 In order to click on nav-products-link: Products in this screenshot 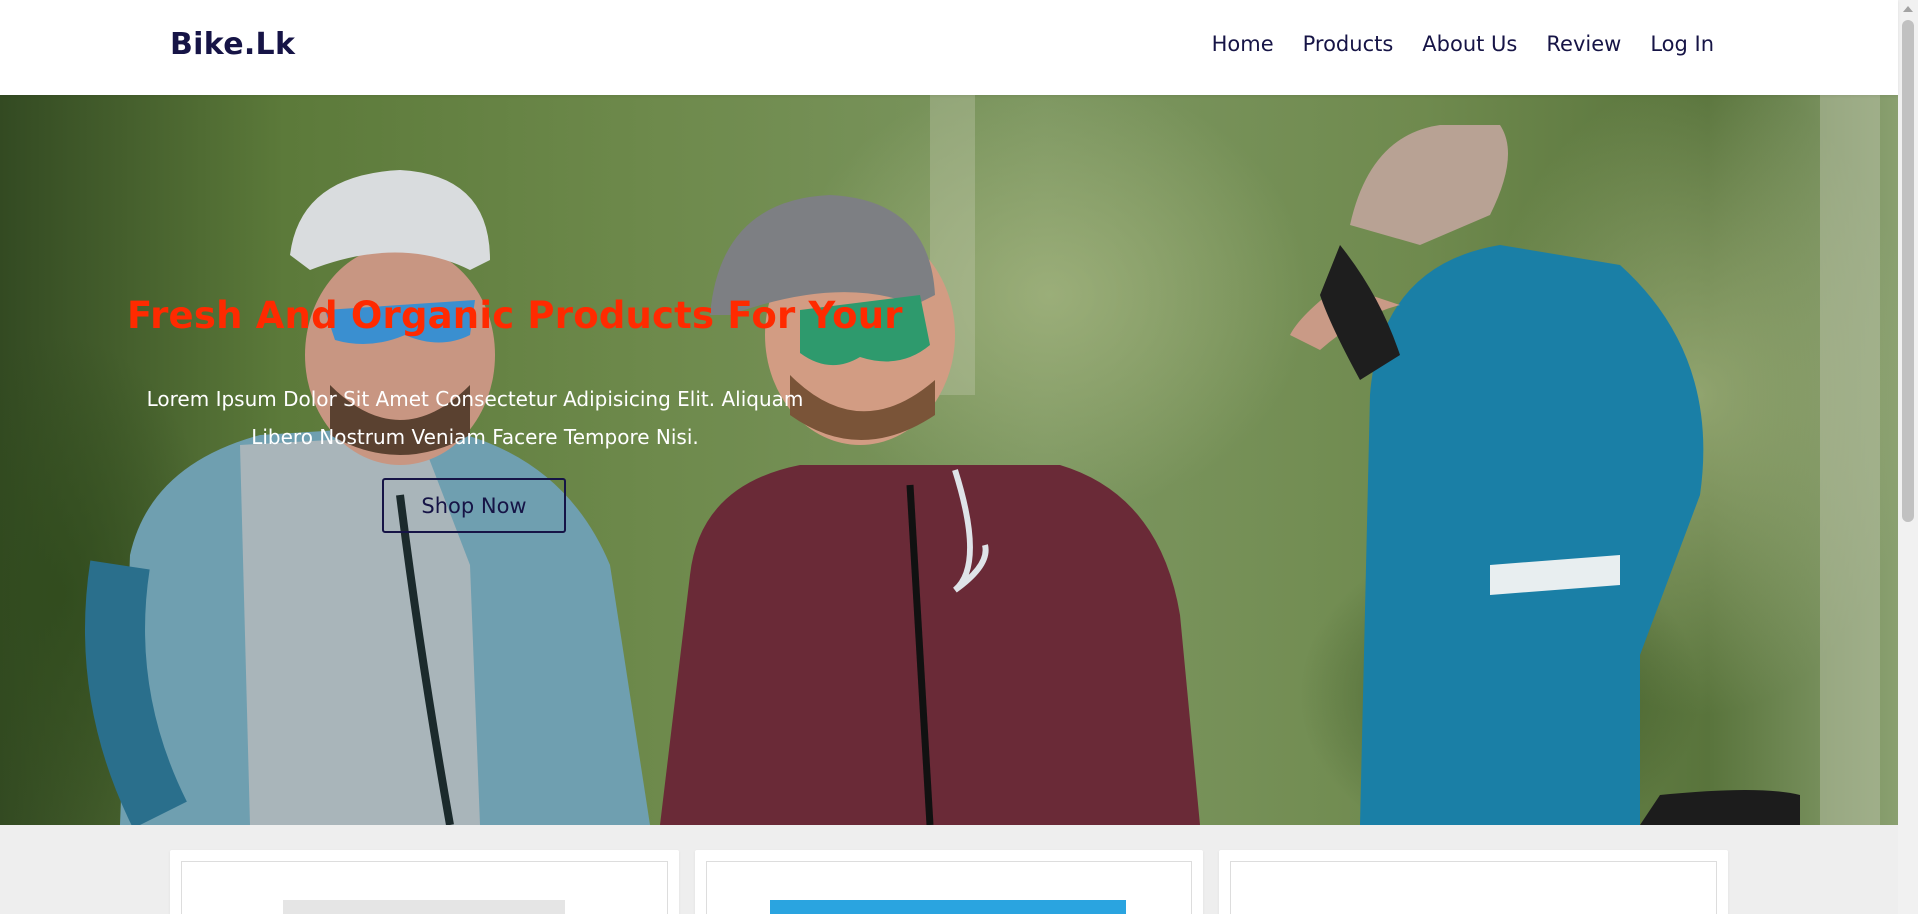, I will do `click(1348, 44)`.